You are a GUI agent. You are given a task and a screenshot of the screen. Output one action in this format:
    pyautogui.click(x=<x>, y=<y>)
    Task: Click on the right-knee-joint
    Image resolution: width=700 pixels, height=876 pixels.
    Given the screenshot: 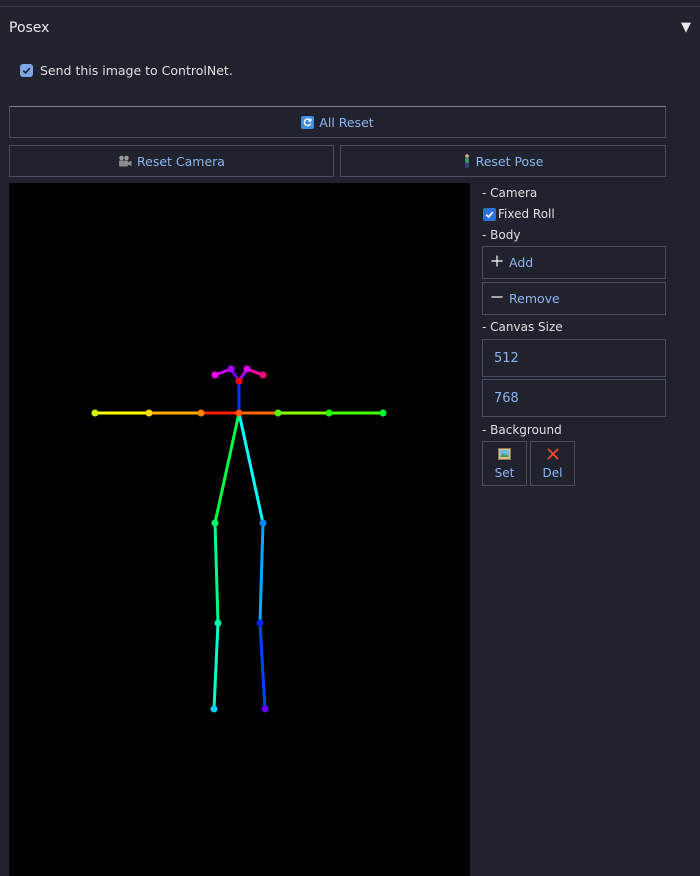 What is the action you would take?
    pyautogui.click(x=260, y=623)
    